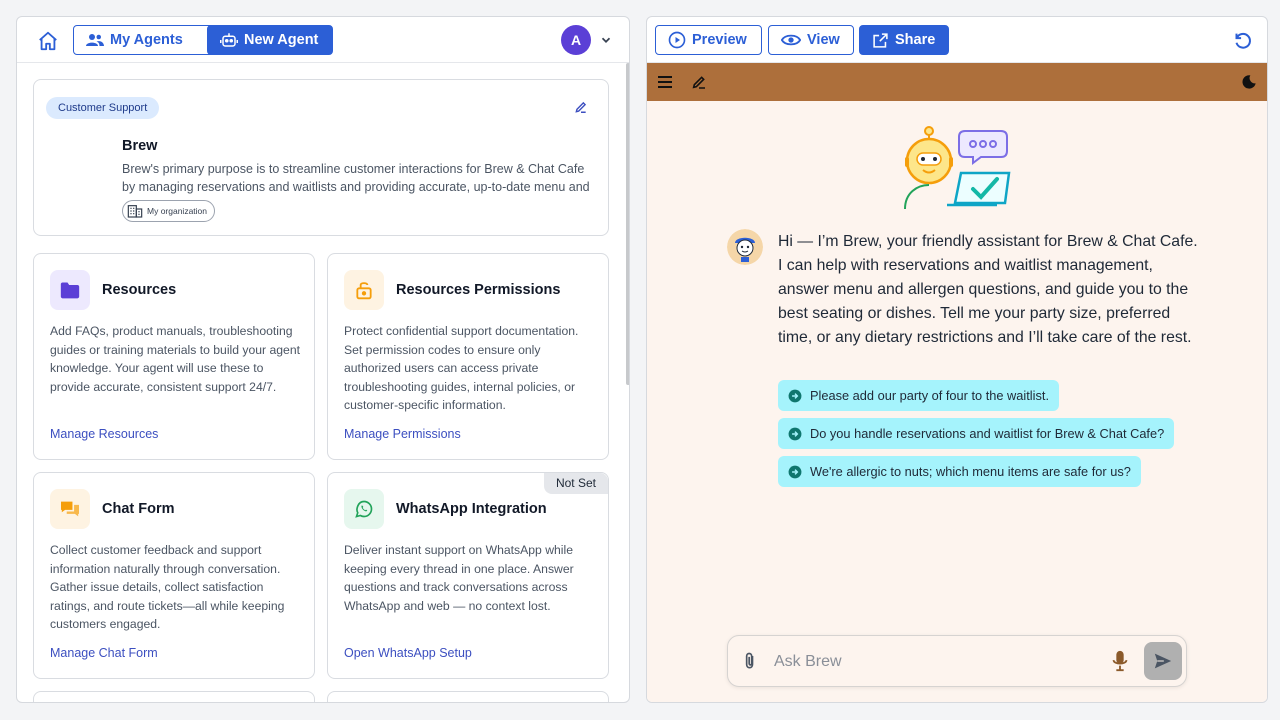 This screenshot has height=720, width=1280. Describe the element at coordinates (745, 247) in the screenshot. I see `bot-avatar` at that location.